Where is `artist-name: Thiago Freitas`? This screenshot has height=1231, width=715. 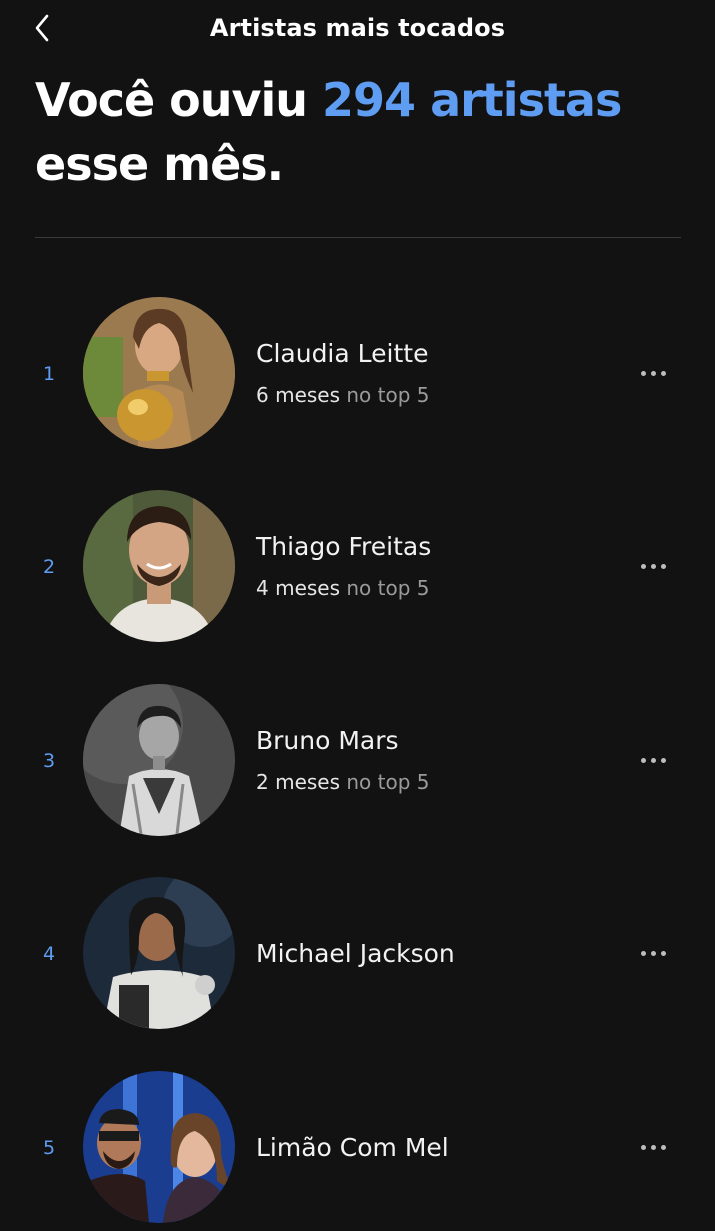
artist-name: Thiago Freitas is located at coordinates (343, 546).